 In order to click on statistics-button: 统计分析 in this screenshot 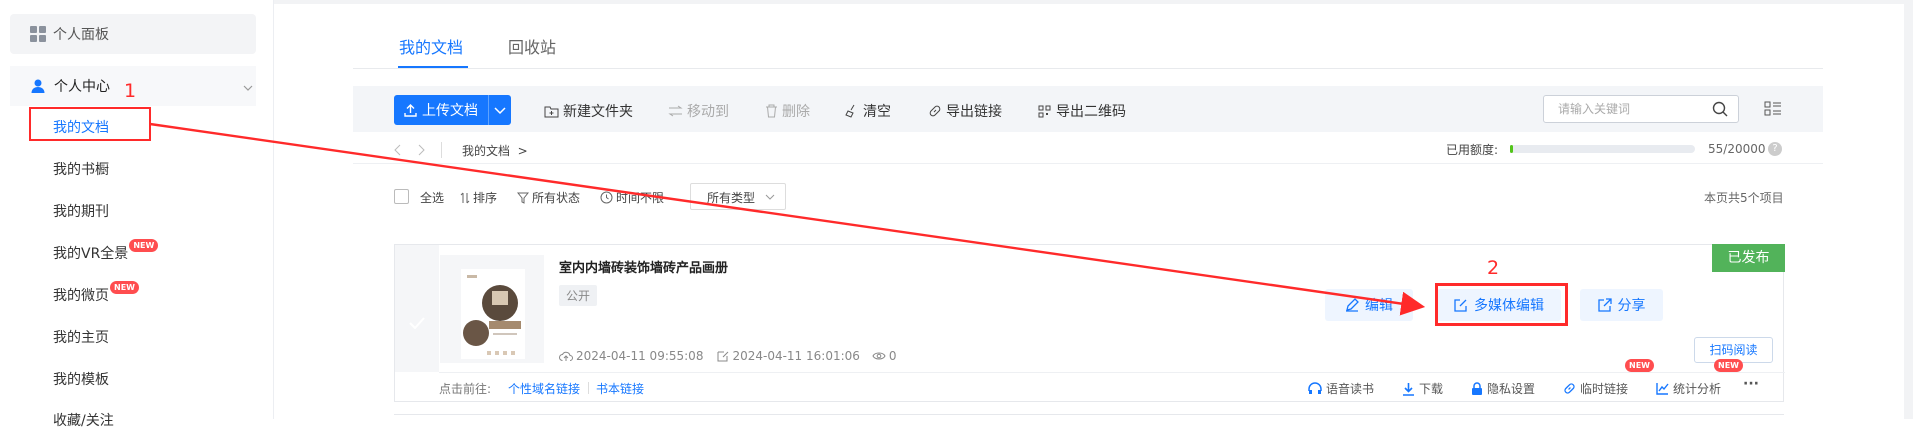, I will do `click(1688, 388)`.